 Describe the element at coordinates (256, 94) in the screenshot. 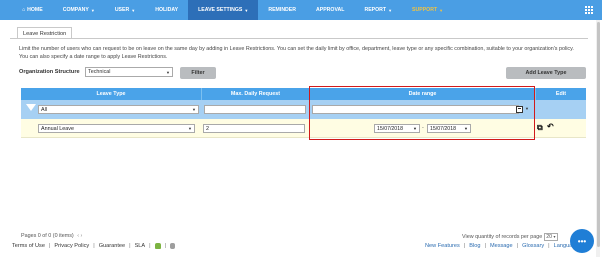

I see `header-max-daily: Max. Daily Request` at that location.